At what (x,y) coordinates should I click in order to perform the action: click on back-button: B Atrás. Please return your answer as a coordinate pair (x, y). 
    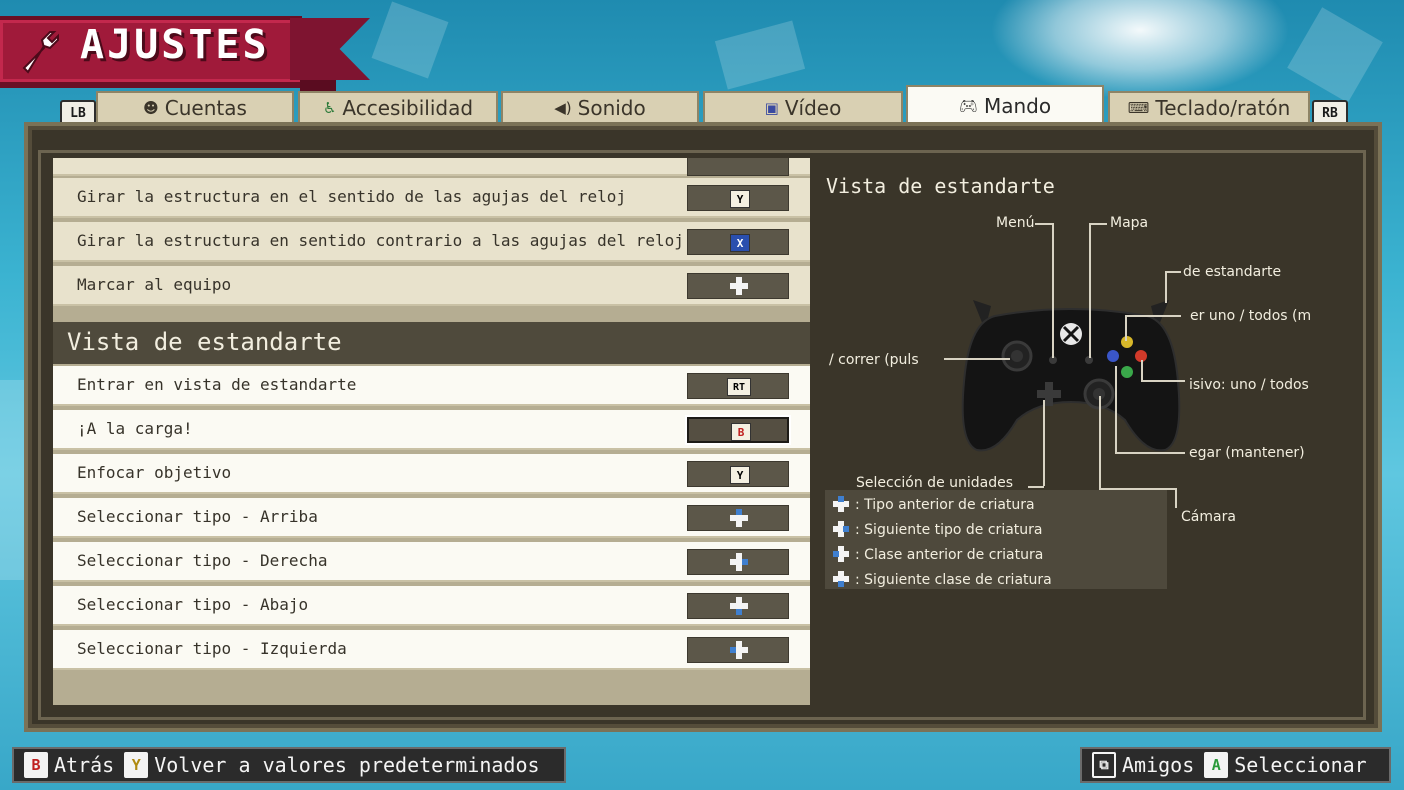
    Looking at the image, I should click on (69, 765).